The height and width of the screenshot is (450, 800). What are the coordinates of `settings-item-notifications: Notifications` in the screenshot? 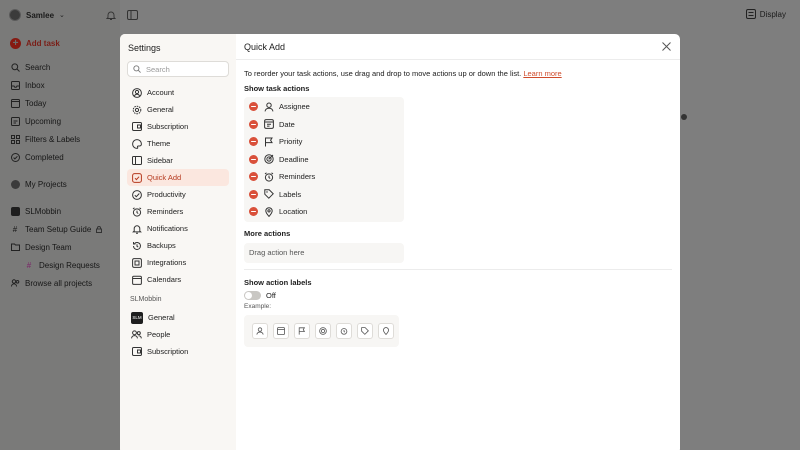 It's located at (178, 228).